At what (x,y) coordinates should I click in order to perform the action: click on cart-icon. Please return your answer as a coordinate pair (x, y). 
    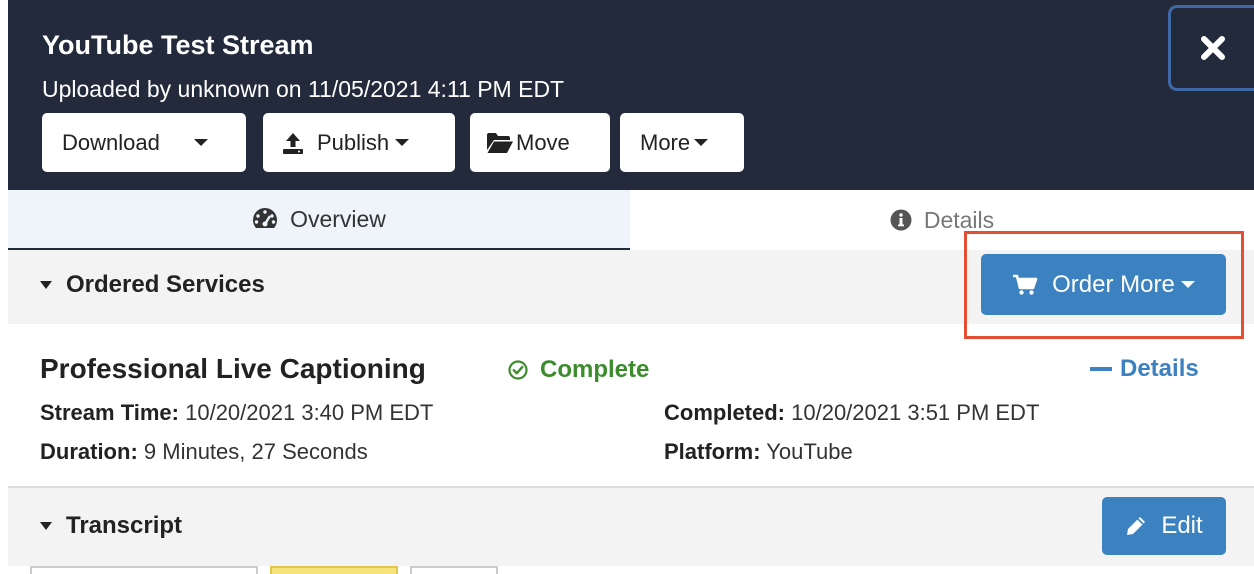
    Looking at the image, I should click on (1025, 284).